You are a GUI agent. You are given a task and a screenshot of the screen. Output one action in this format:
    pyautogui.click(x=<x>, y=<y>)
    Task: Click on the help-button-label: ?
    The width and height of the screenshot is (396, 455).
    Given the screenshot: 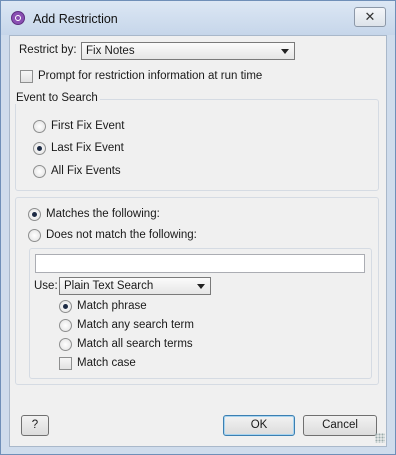 What is the action you would take?
    pyautogui.click(x=35, y=425)
    